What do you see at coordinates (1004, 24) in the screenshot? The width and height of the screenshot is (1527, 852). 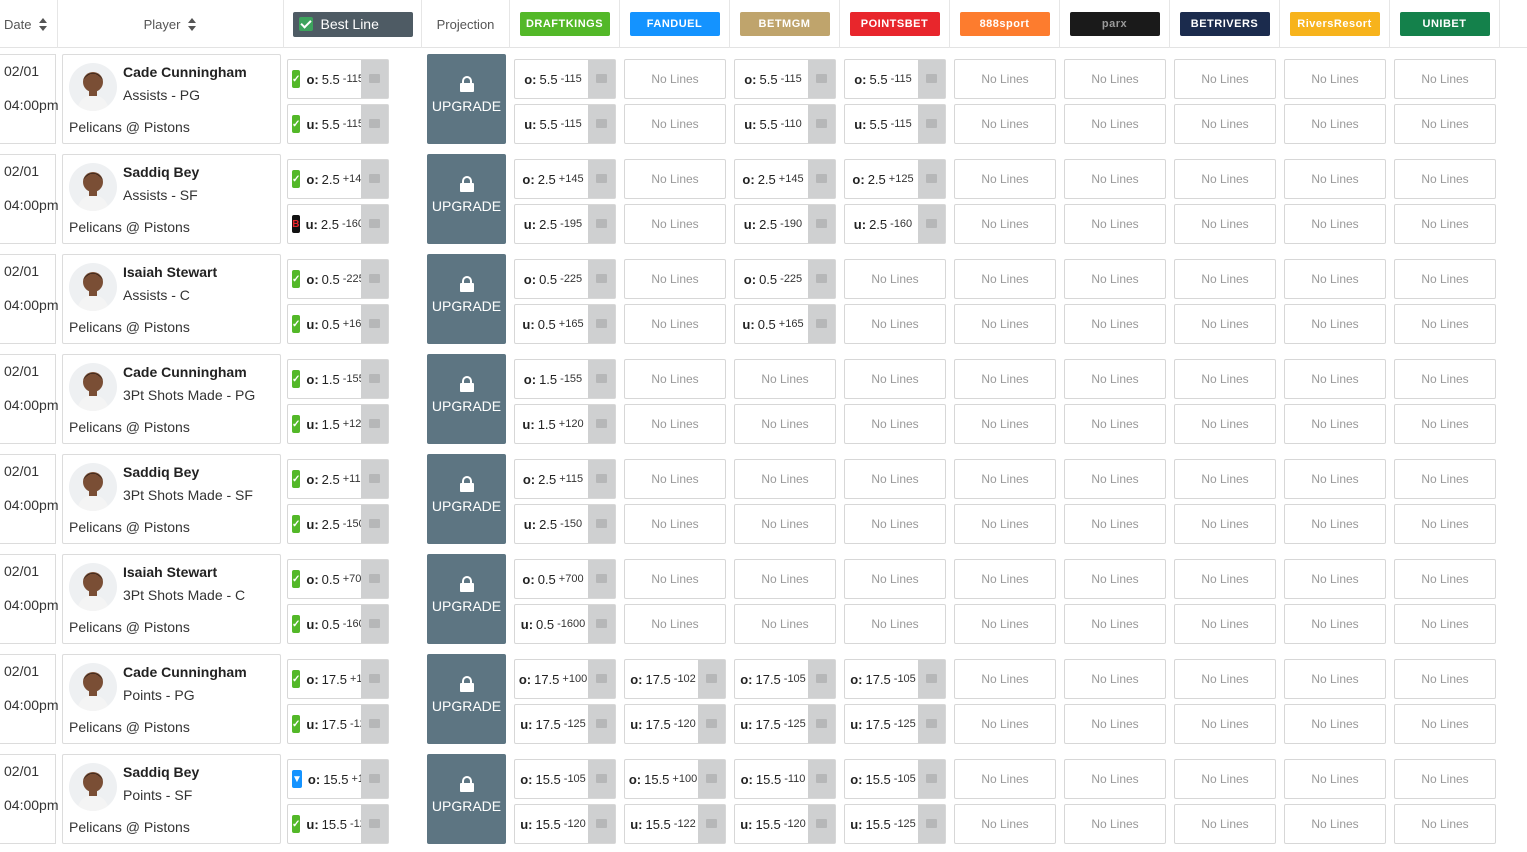 I see `sportsbook-logo: 888sport` at bounding box center [1004, 24].